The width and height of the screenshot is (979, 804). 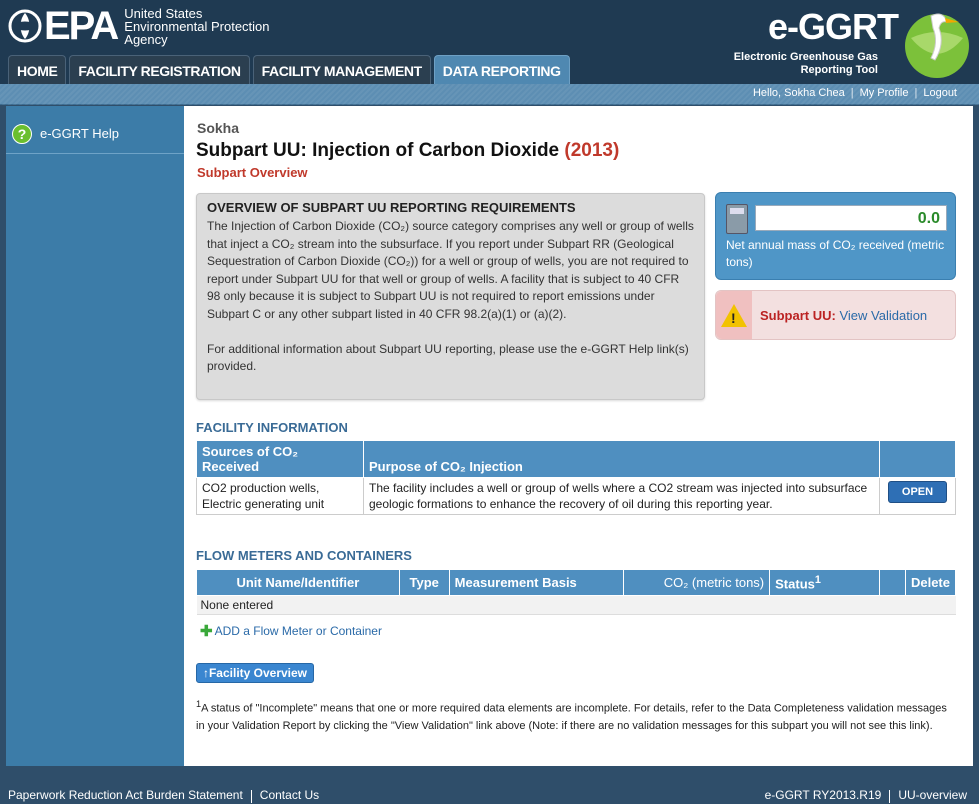 I want to click on sidebar-item-help: ? e-GGRT Help, so click(x=95, y=134).